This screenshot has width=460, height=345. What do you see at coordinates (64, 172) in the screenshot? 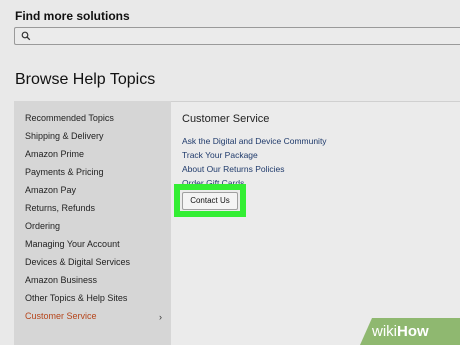
I see `sidebar-item-payments-pricing: Payments & Pricing` at bounding box center [64, 172].